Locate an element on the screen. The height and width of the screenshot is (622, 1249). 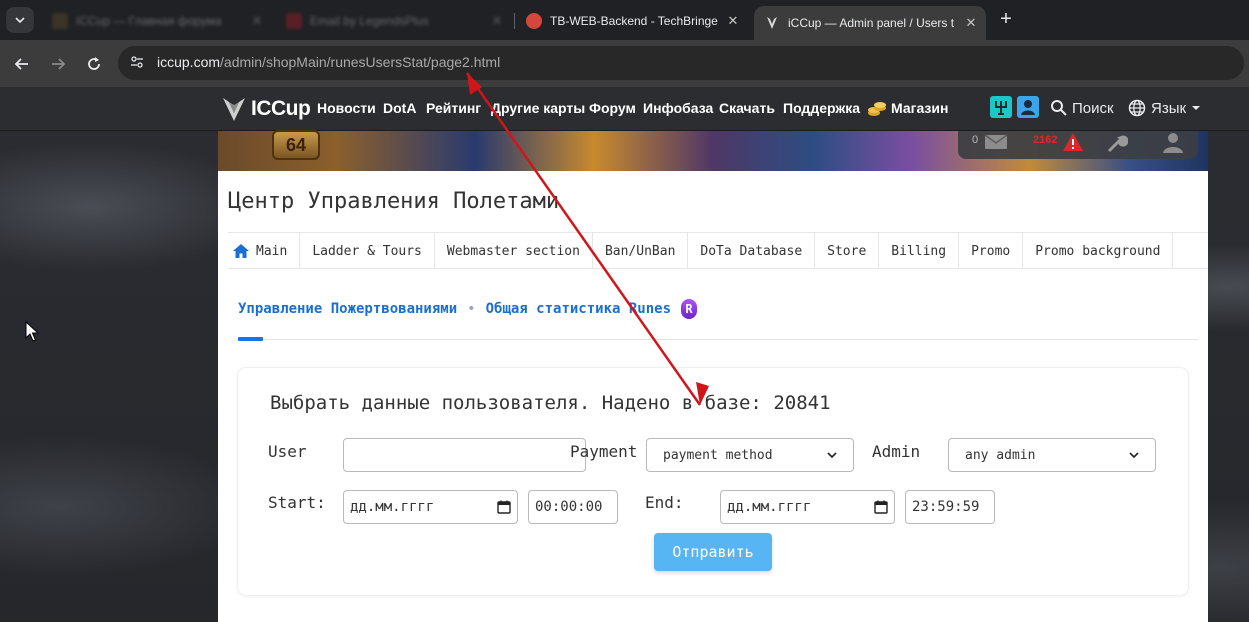
tab-label: Store is located at coordinates (847, 251).